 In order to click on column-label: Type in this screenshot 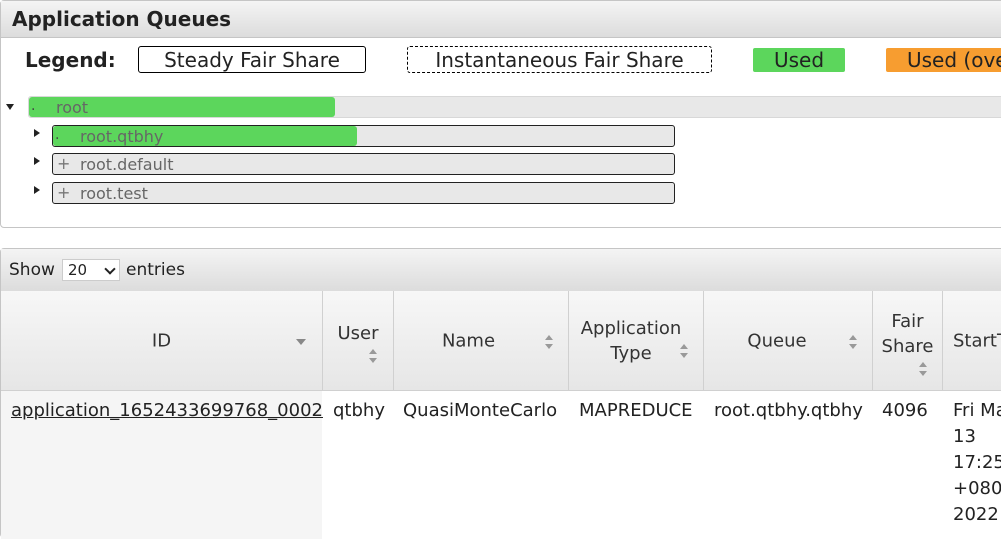, I will do `click(631, 353)`.